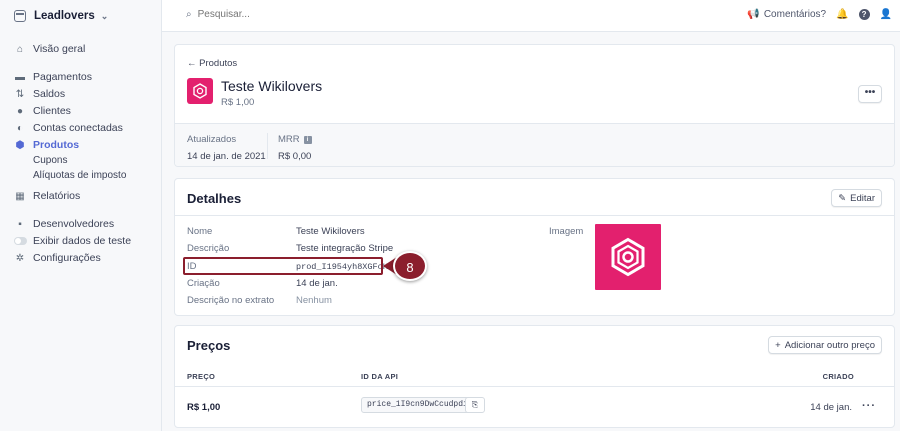  What do you see at coordinates (795, 14) in the screenshot?
I see `feedback-label: Comentários?` at bounding box center [795, 14].